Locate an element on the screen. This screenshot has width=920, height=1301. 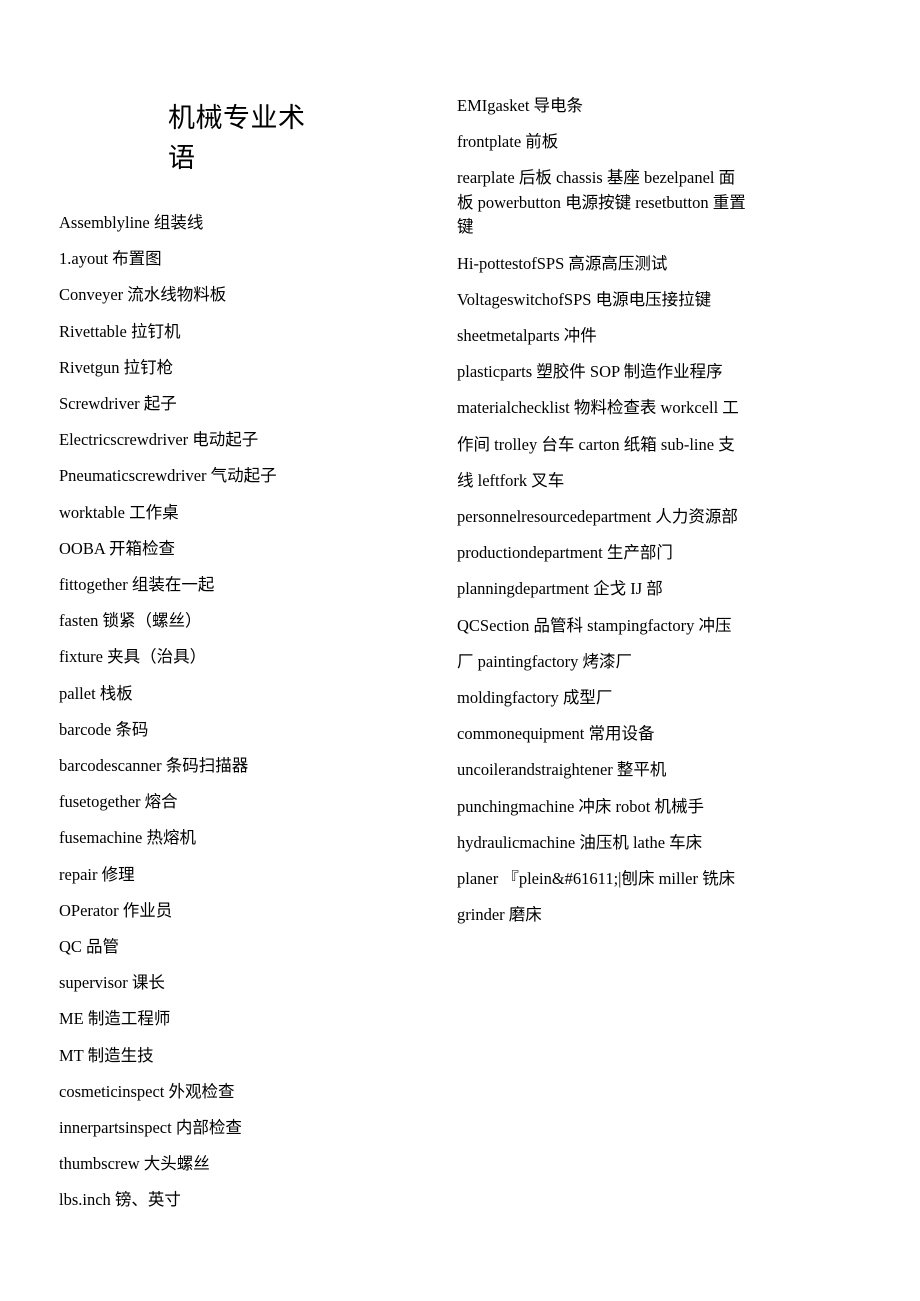
glossary-entry: lbs.inch 镑、英寸 is located at coordinates (120, 1200).